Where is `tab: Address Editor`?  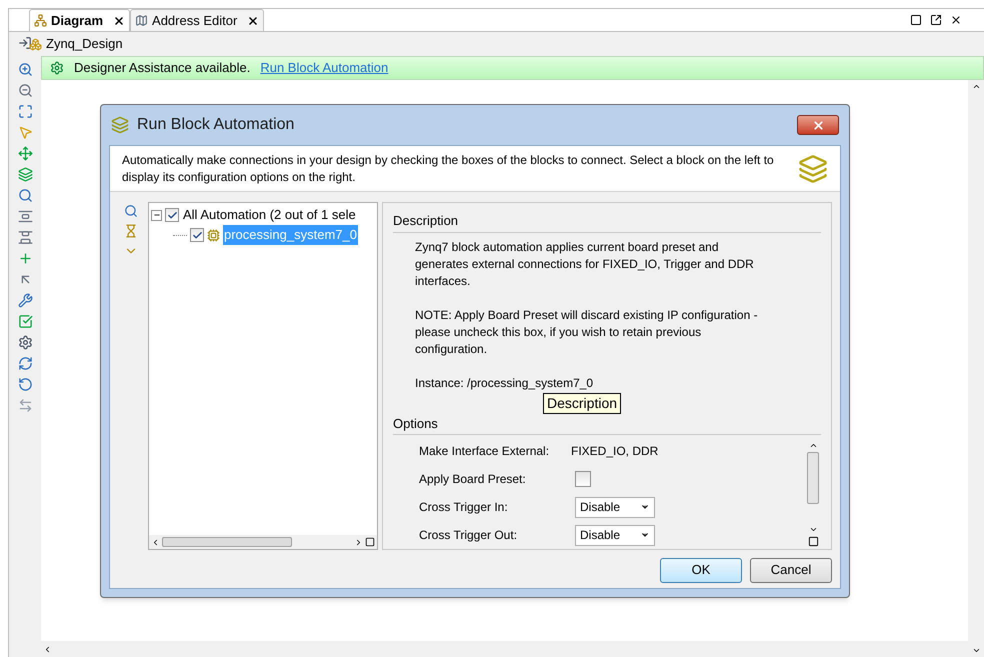
tab: Address Editor is located at coordinates (197, 20).